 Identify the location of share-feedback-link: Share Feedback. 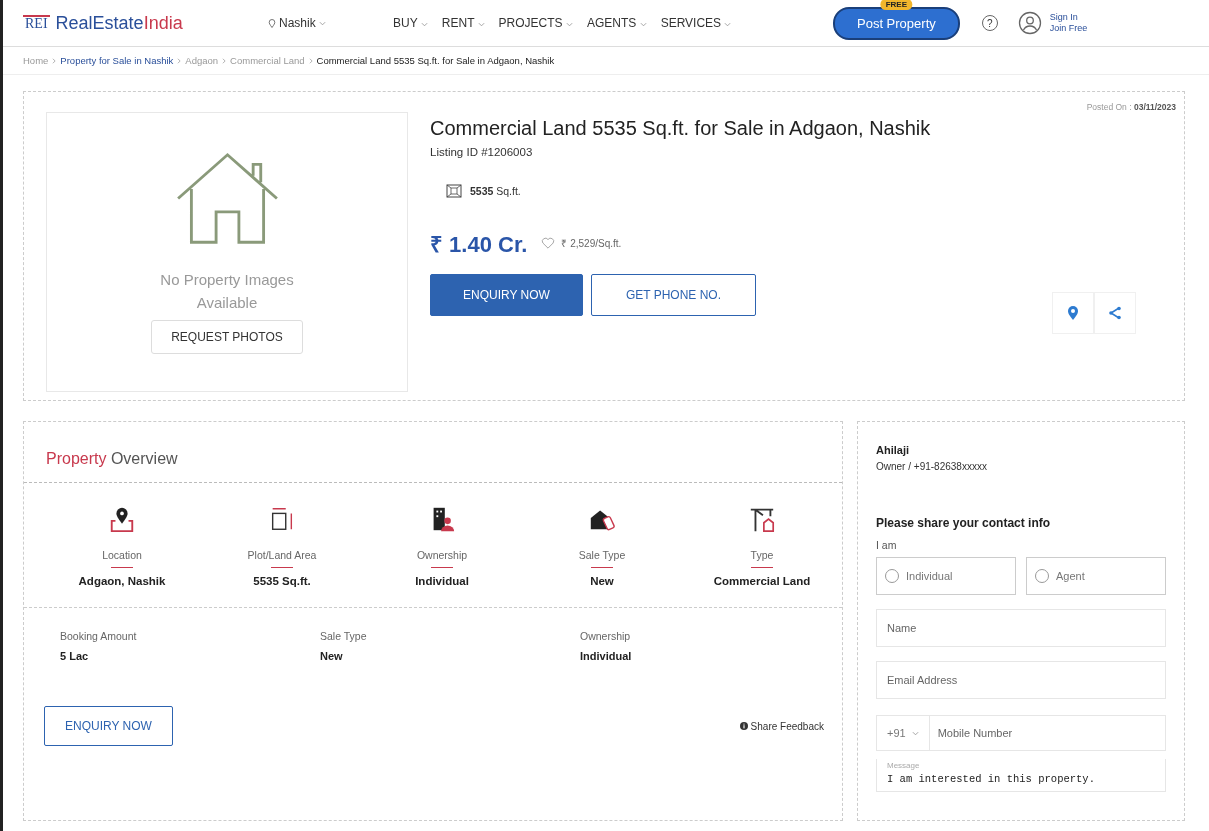
(787, 726).